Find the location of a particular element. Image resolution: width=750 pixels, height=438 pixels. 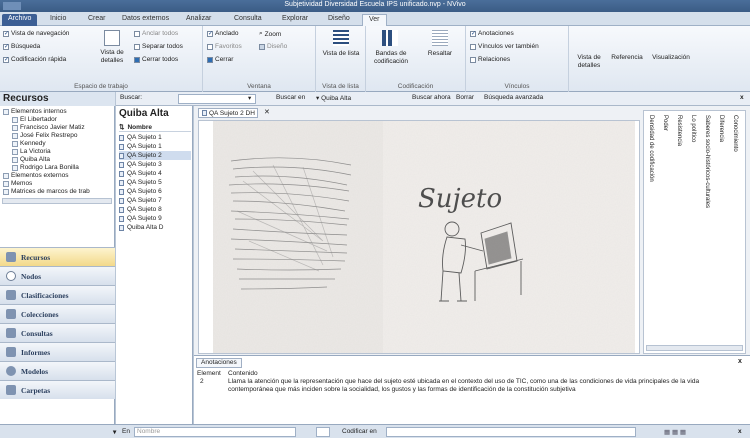

list-item: QA Sujeto 7 is located at coordinates (155, 200).